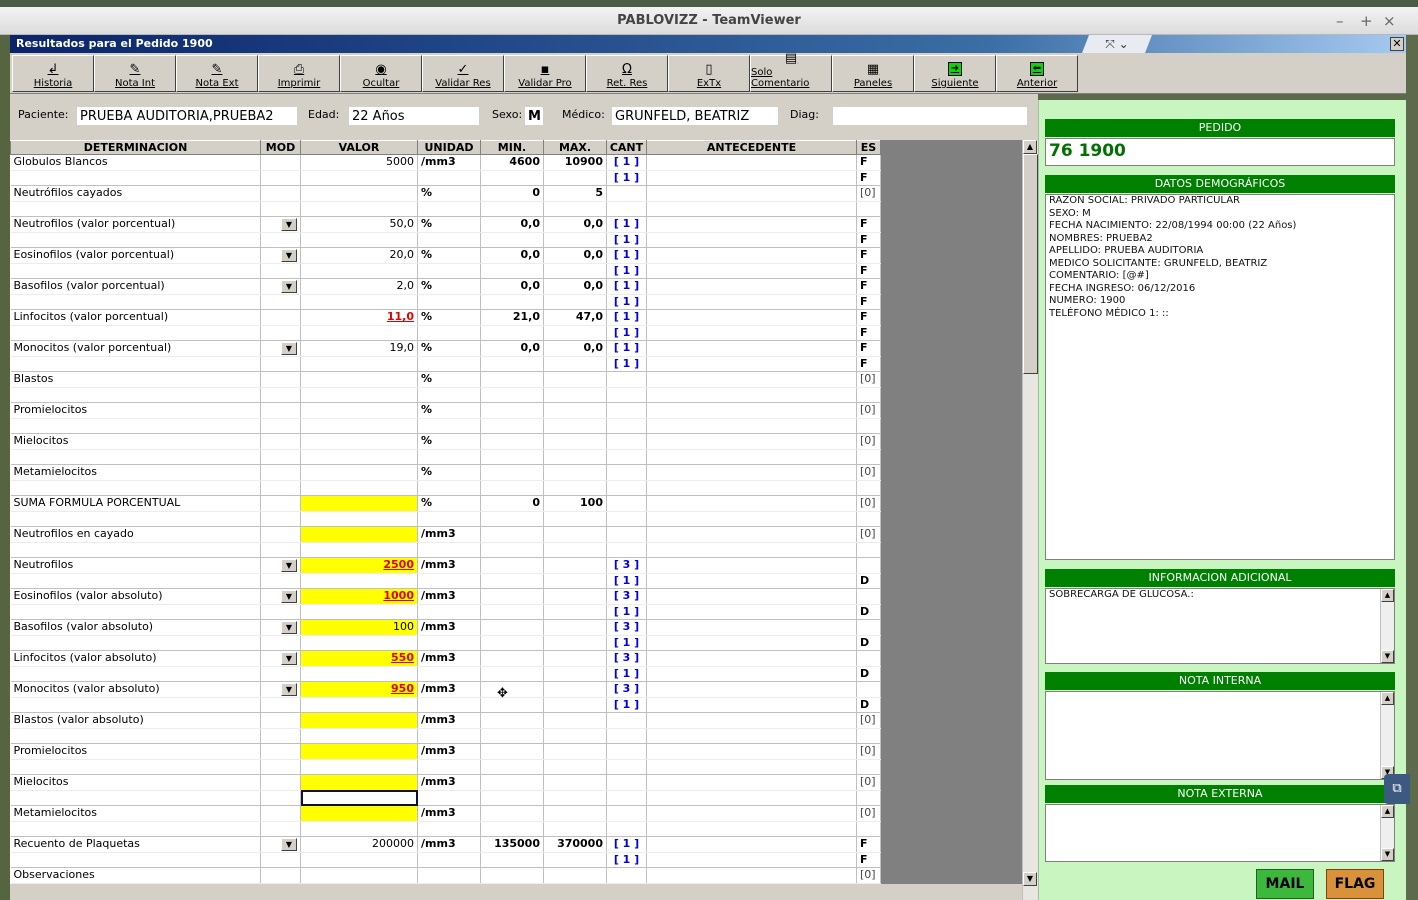  What do you see at coordinates (955, 73) in the screenshot?
I see `toolbar-button-siguiente: ➜ Siguiente` at bounding box center [955, 73].